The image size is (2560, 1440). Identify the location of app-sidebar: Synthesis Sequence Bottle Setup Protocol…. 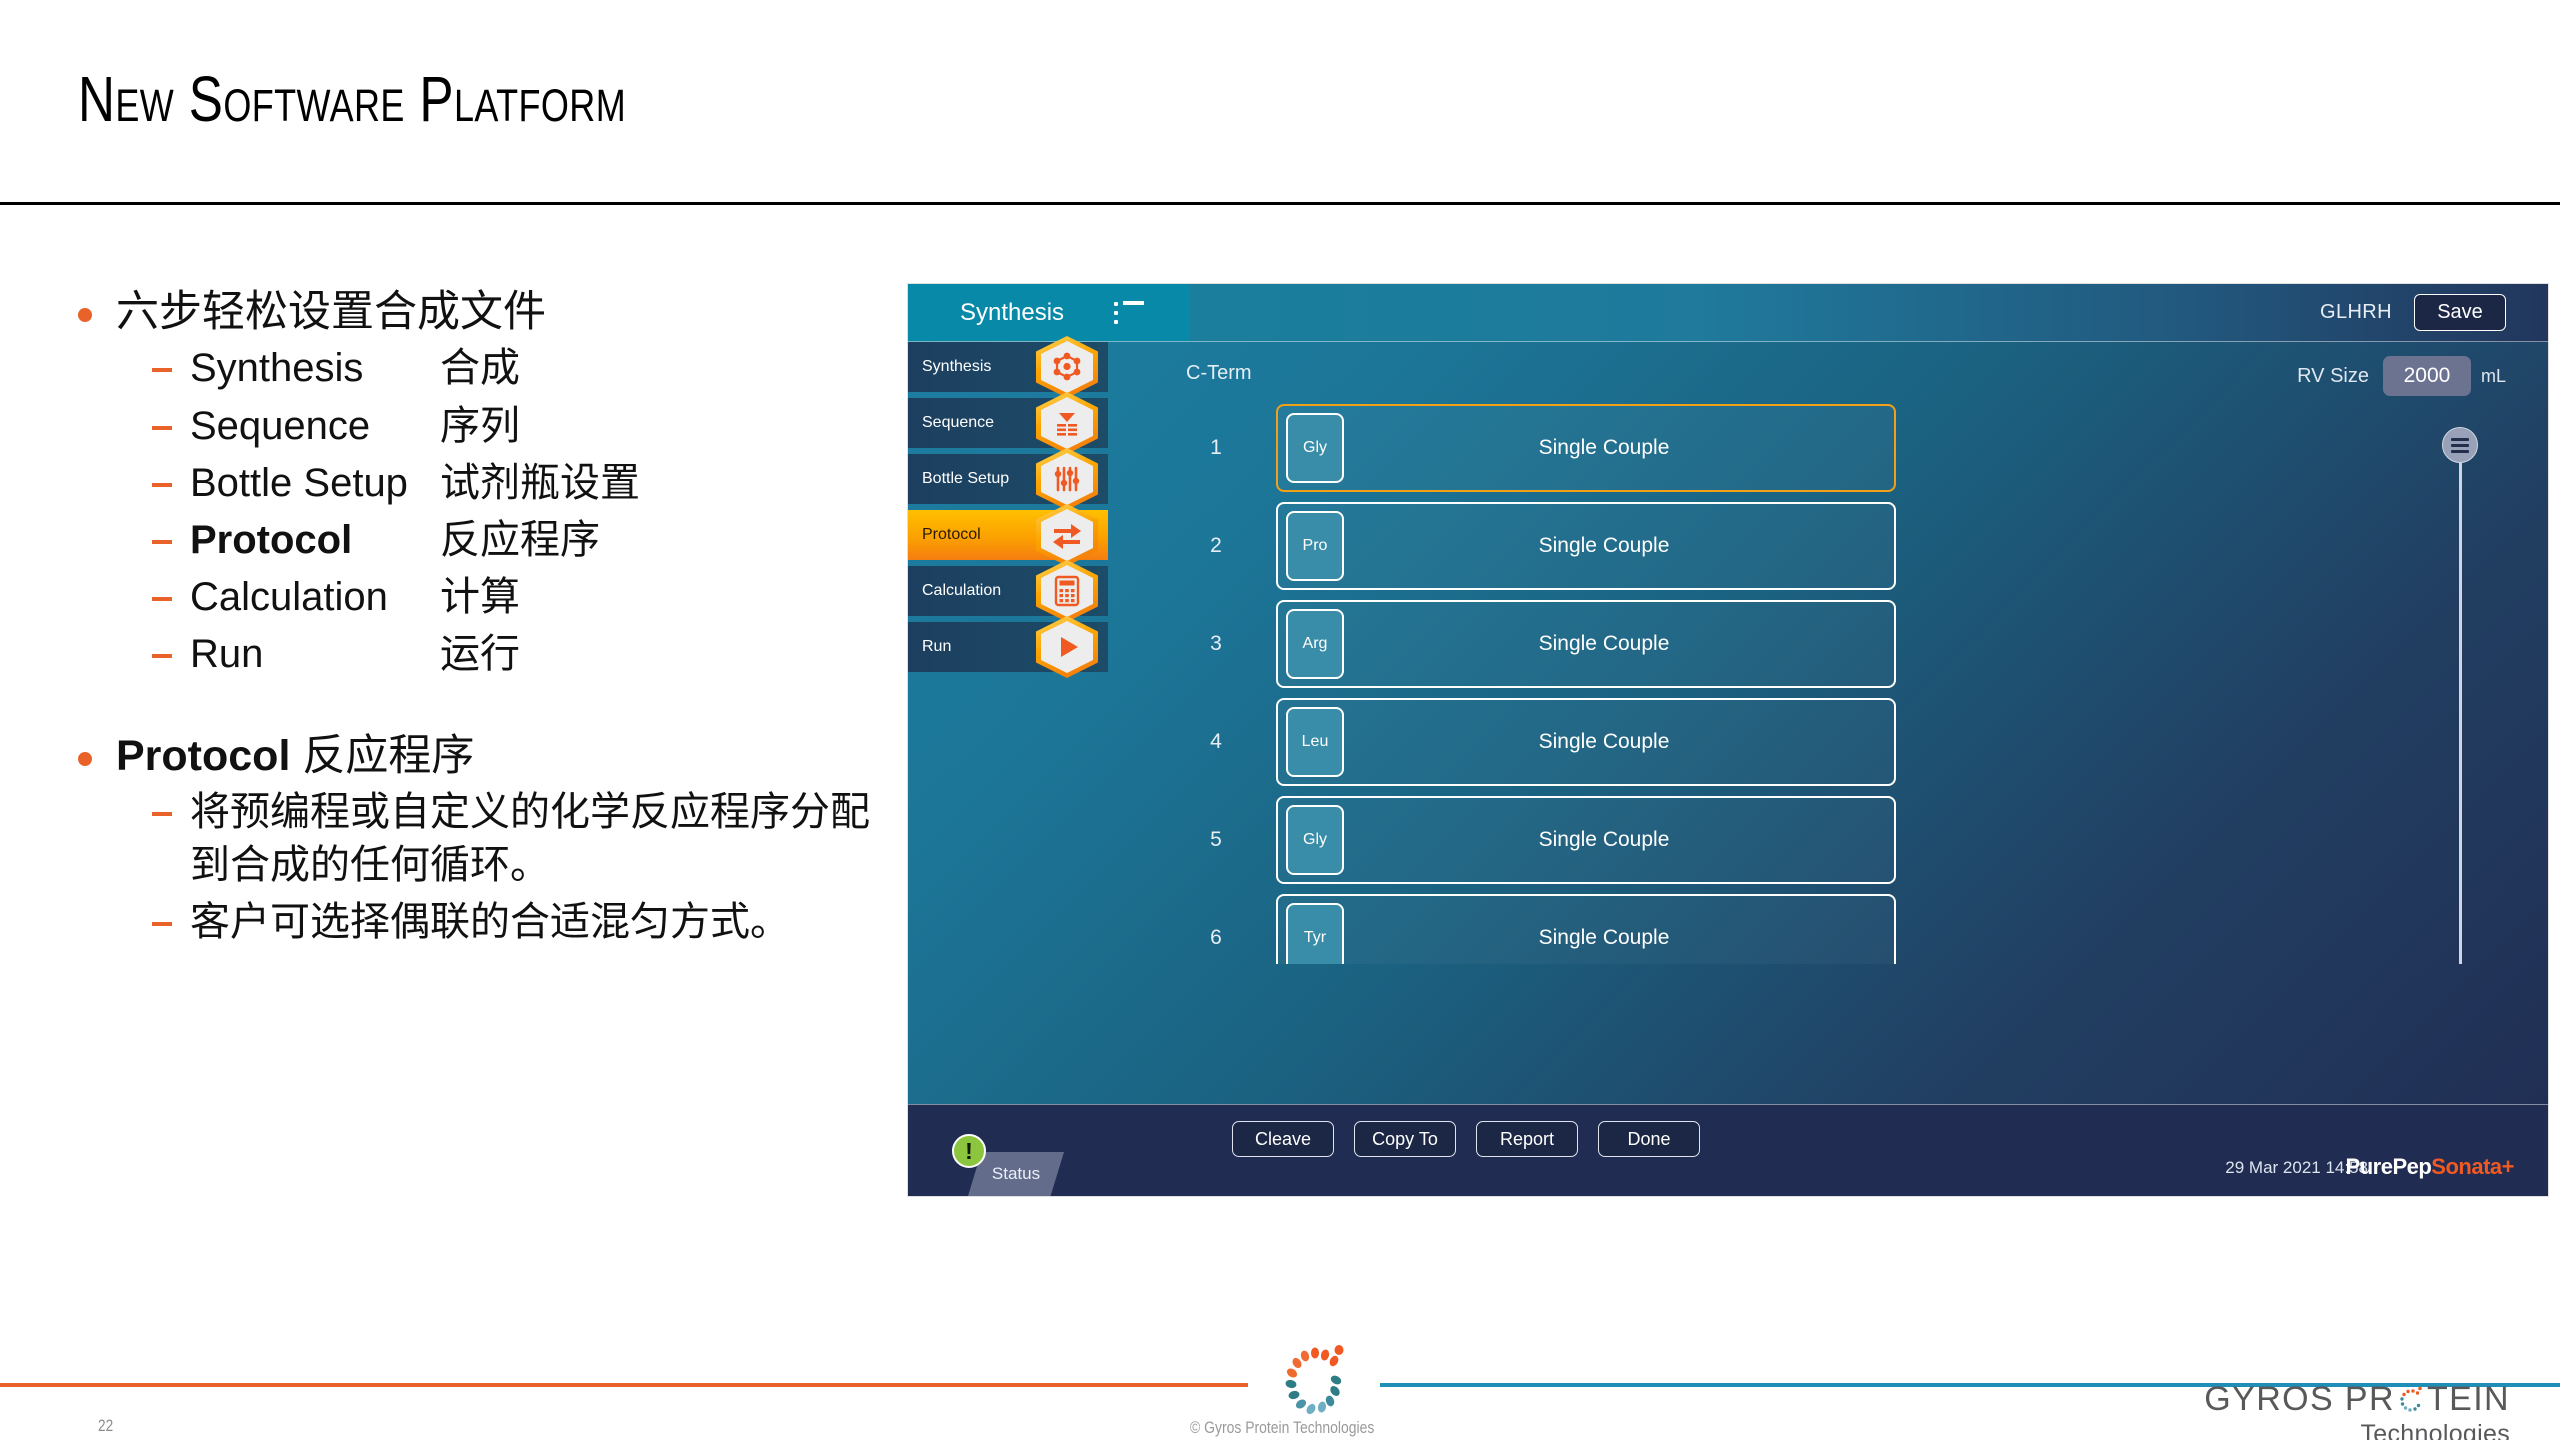
(1008, 507).